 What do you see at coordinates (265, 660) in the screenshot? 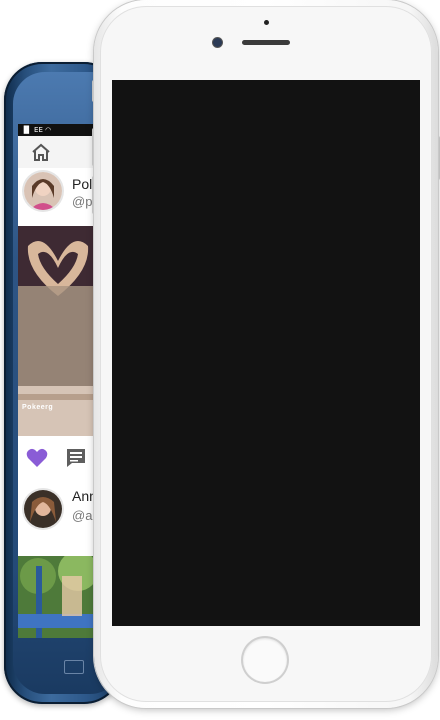
I see `home-button` at bounding box center [265, 660].